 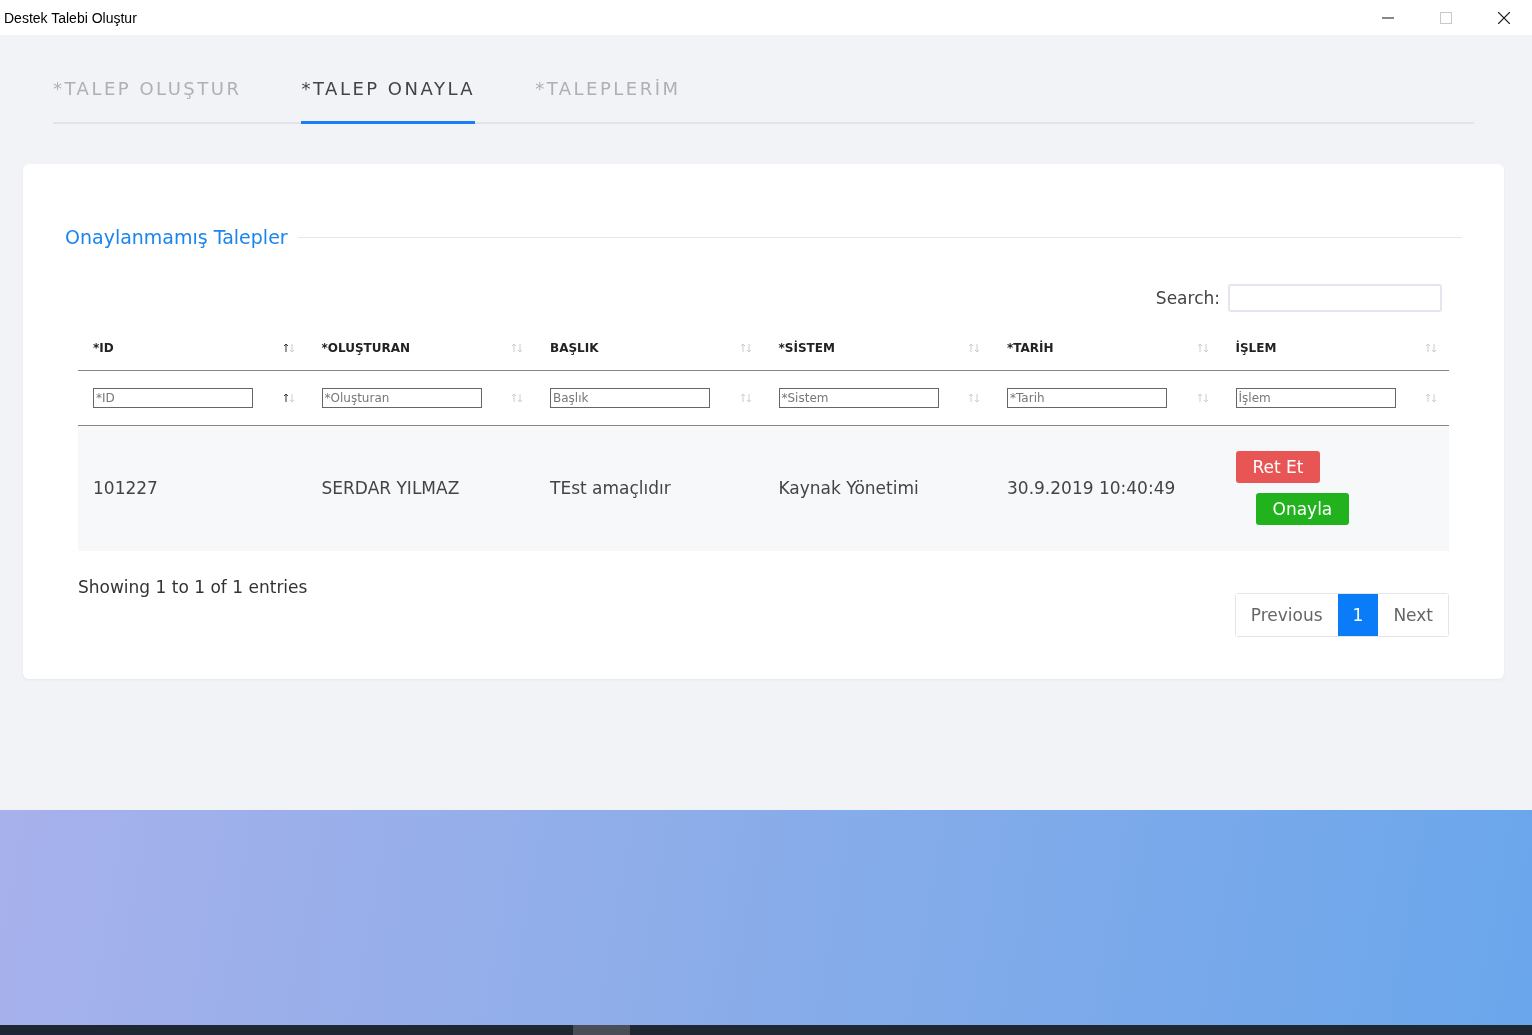 What do you see at coordinates (806, 348) in the screenshot?
I see `column-header: *SİSTEM` at bounding box center [806, 348].